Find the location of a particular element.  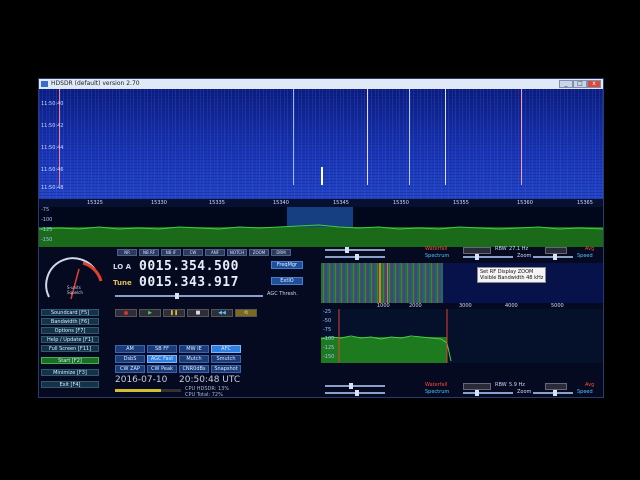

rf-spectrum: -75 -100 -125 -150 is located at coordinates (321, 227).